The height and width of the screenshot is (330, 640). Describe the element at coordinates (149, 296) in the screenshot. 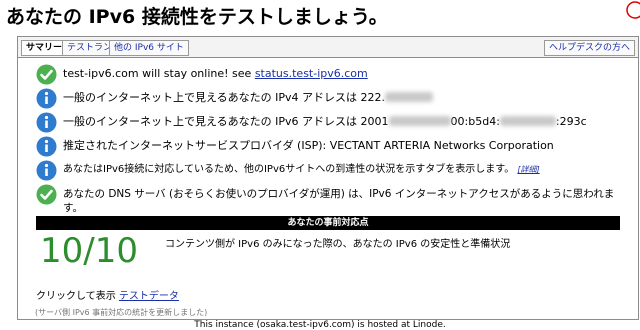

I see `test-data-link: テストデータ` at that location.